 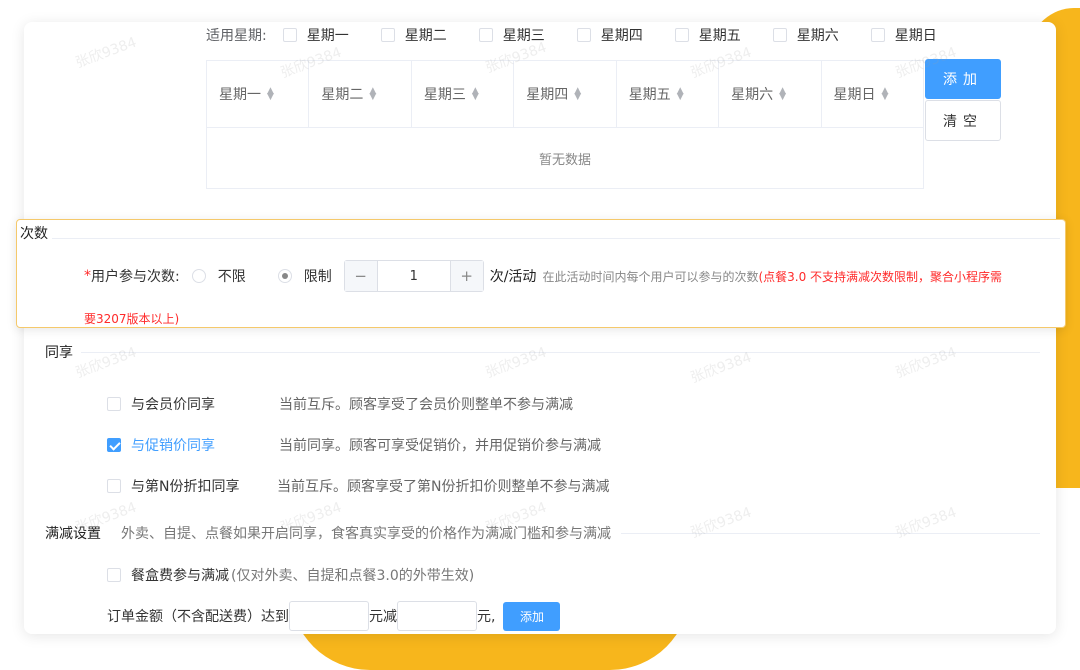 I want to click on column-header: 星期日 ▲ ▼, so click(x=872, y=94).